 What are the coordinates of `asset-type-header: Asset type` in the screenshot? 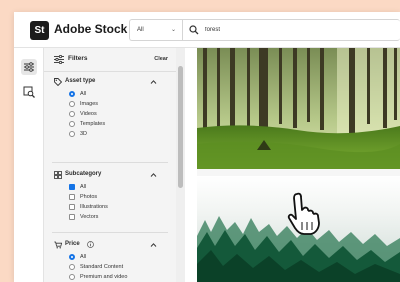 It's located at (110, 82).